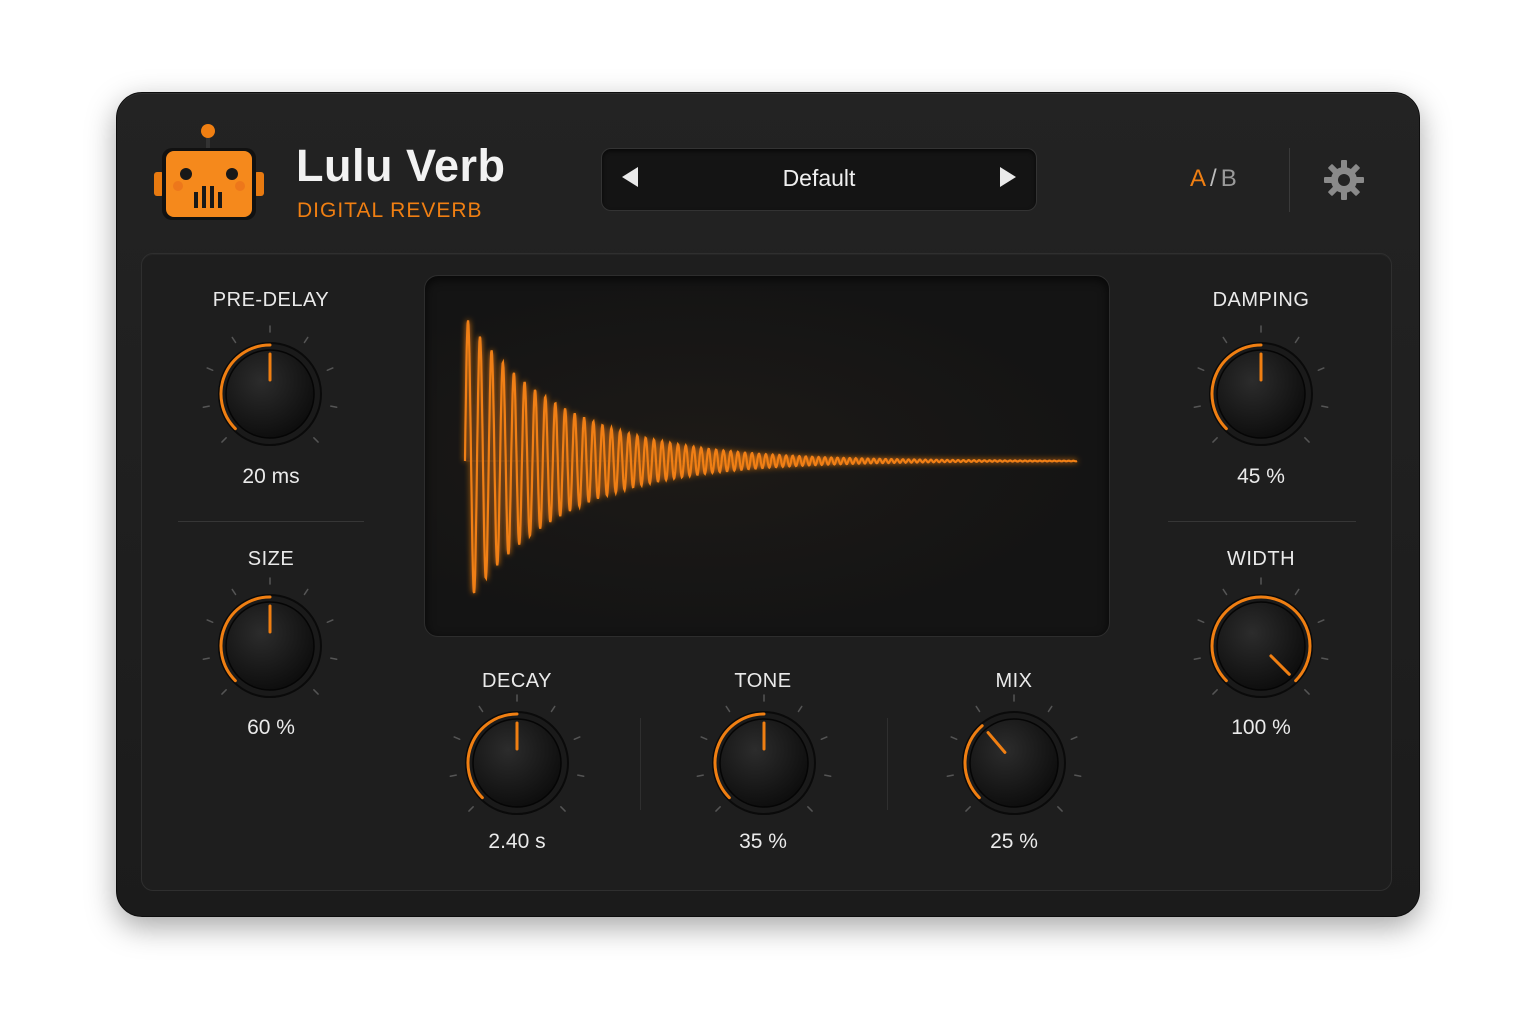  I want to click on waveform-trace, so click(770, 457).